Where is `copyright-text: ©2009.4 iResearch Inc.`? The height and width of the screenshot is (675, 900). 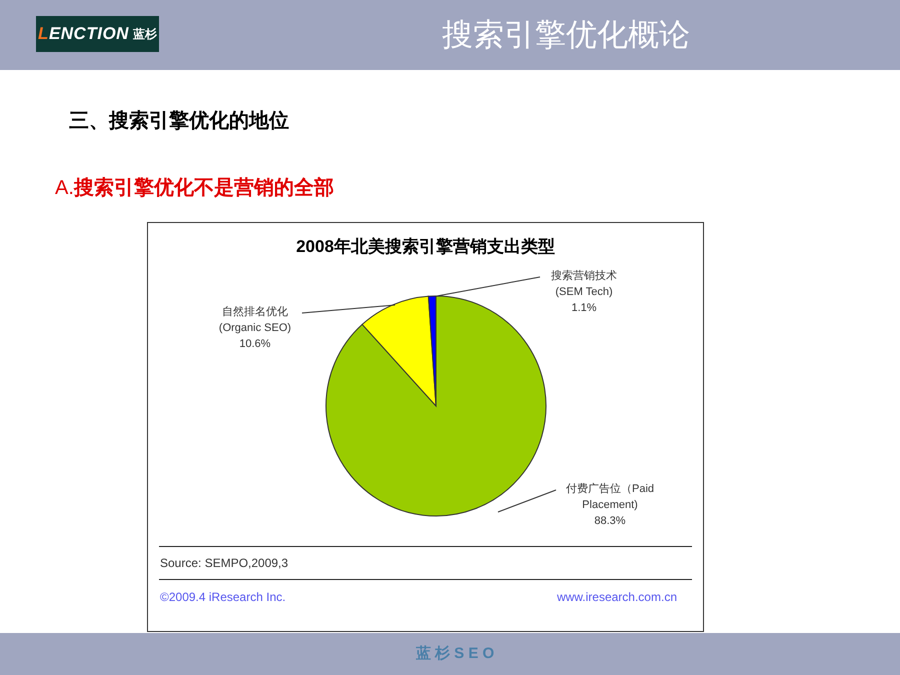 copyright-text: ©2009.4 iResearch Inc. is located at coordinates (223, 597).